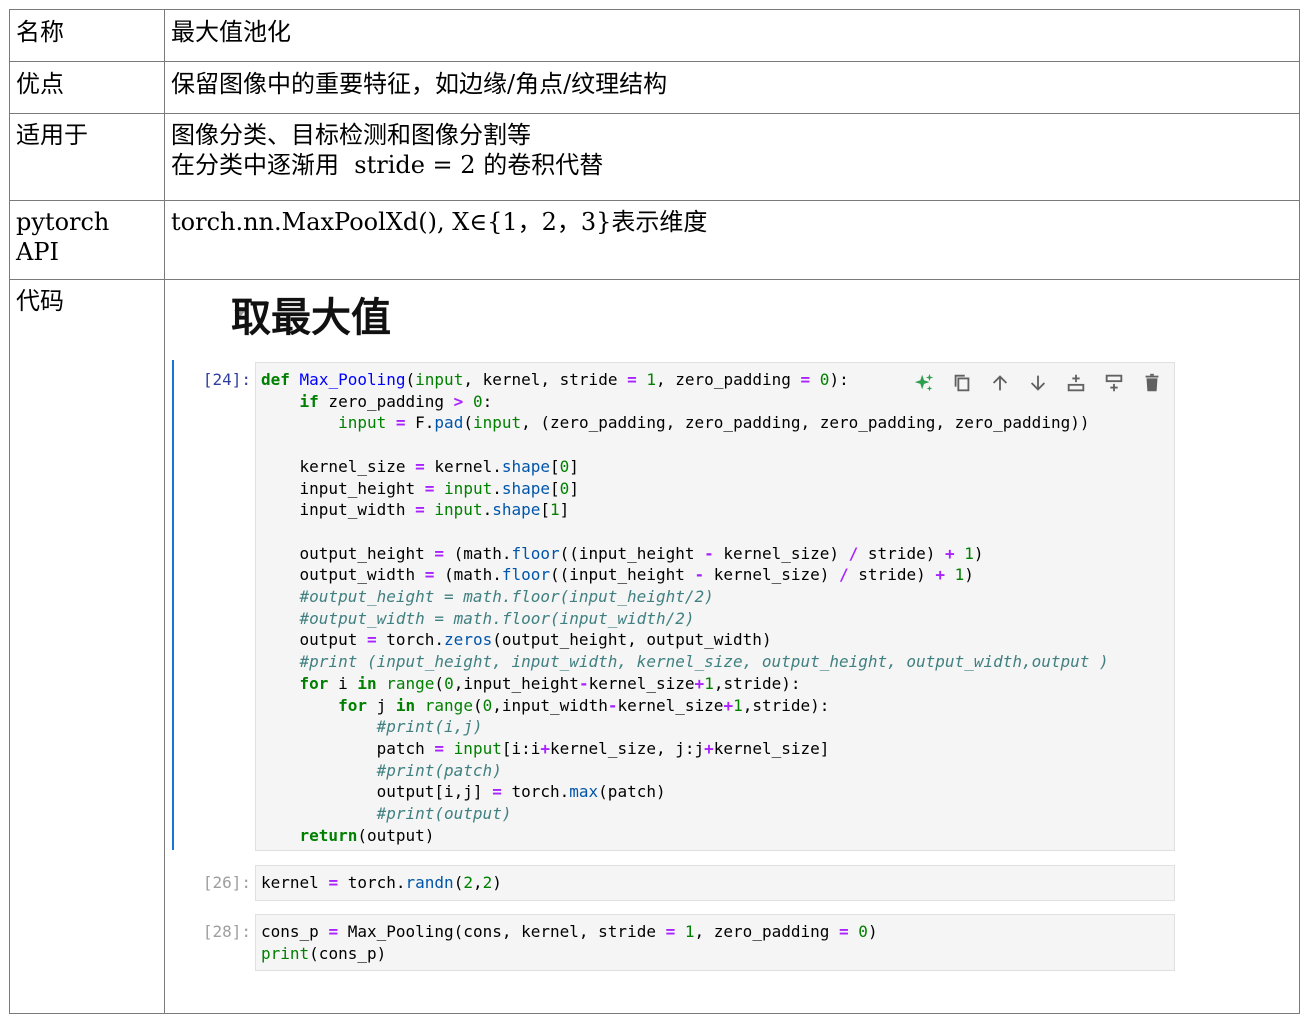 The image size is (1303, 1014). What do you see at coordinates (226, 379) in the screenshot?
I see `cell-prompt: [24]:` at bounding box center [226, 379].